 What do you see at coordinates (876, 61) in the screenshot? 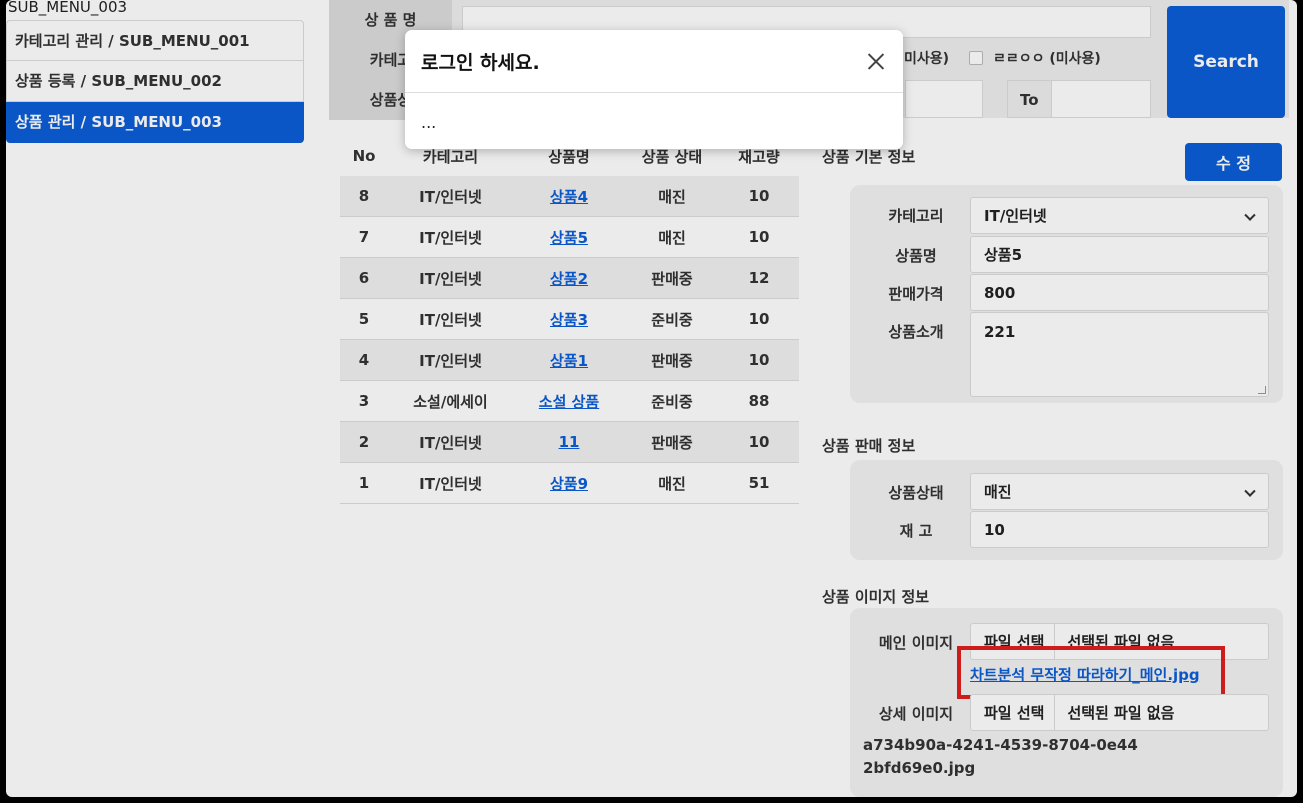
I see `close-icon` at bounding box center [876, 61].